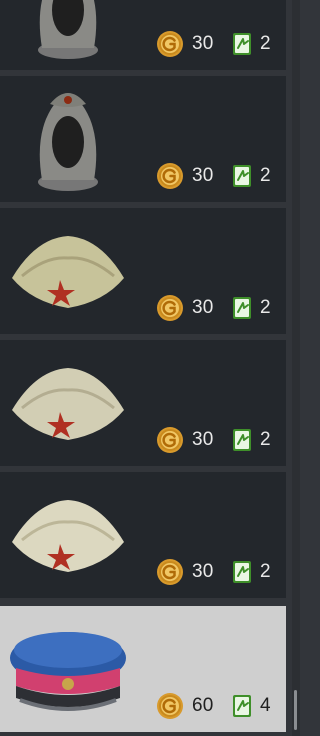 The width and height of the screenshot is (320, 736). Describe the element at coordinates (143, 35) in the screenshot. I see `item-card: 30 2` at that location.